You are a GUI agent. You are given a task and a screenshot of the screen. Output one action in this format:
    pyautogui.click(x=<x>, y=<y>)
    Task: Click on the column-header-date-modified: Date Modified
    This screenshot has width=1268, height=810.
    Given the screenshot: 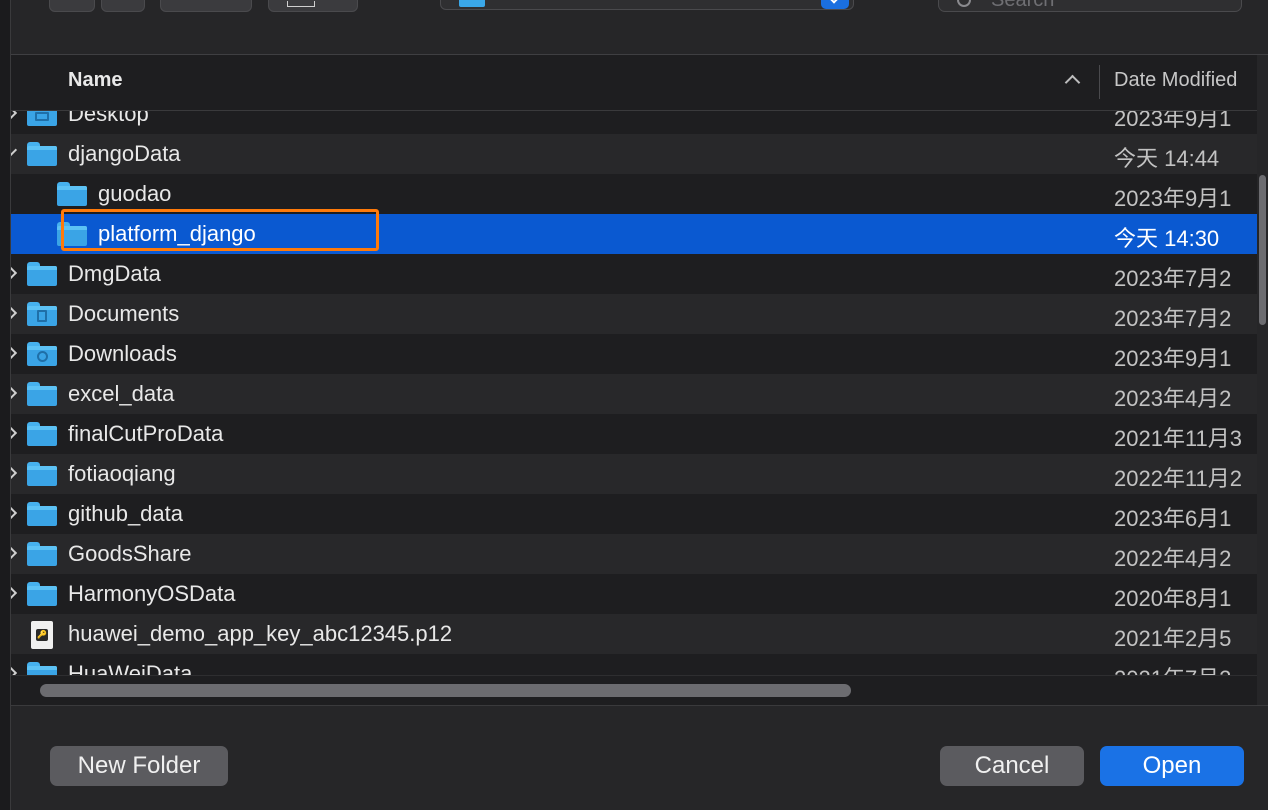 What is the action you would take?
    pyautogui.click(x=1185, y=80)
    